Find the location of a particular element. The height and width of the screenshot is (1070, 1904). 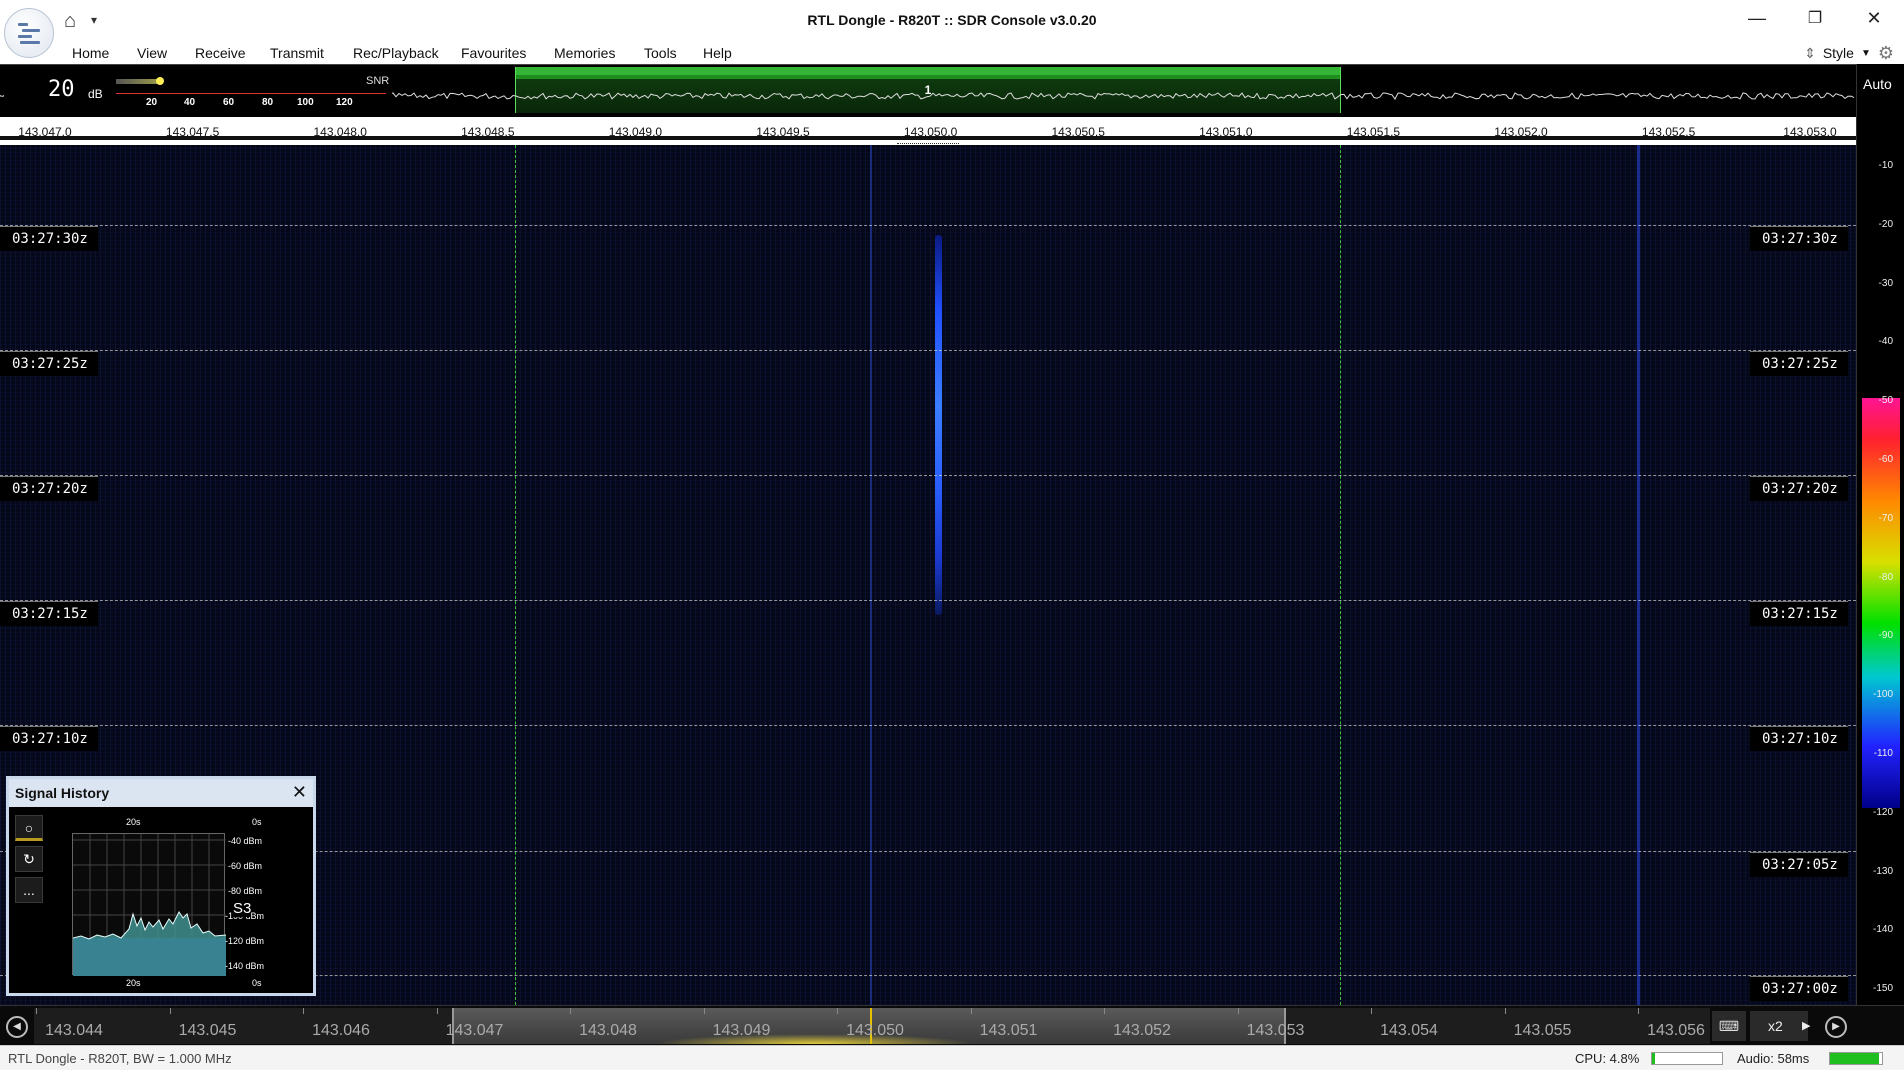

timestamp-label-left: 03:27:20z is located at coordinates (49, 488).